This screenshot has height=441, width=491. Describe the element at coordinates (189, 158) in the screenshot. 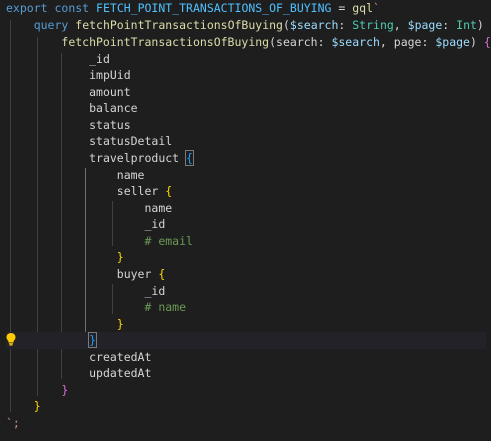

I see `brace-open-matched: {` at that location.